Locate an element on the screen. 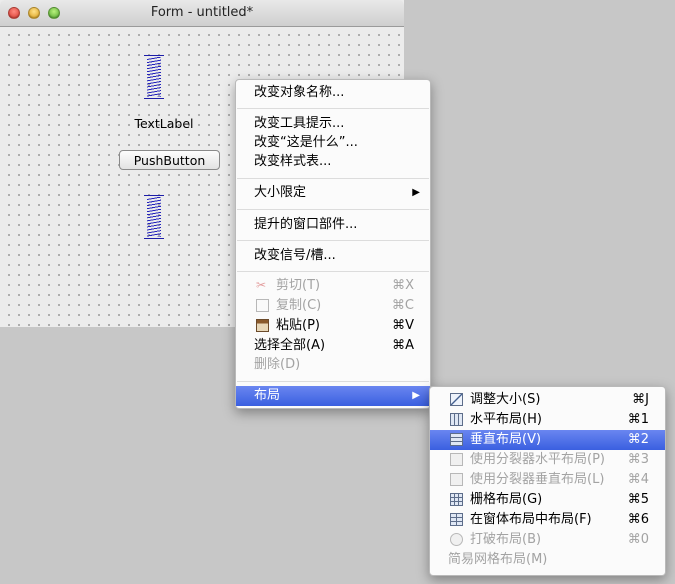  menu-item-label: 布局 is located at coordinates (267, 395).